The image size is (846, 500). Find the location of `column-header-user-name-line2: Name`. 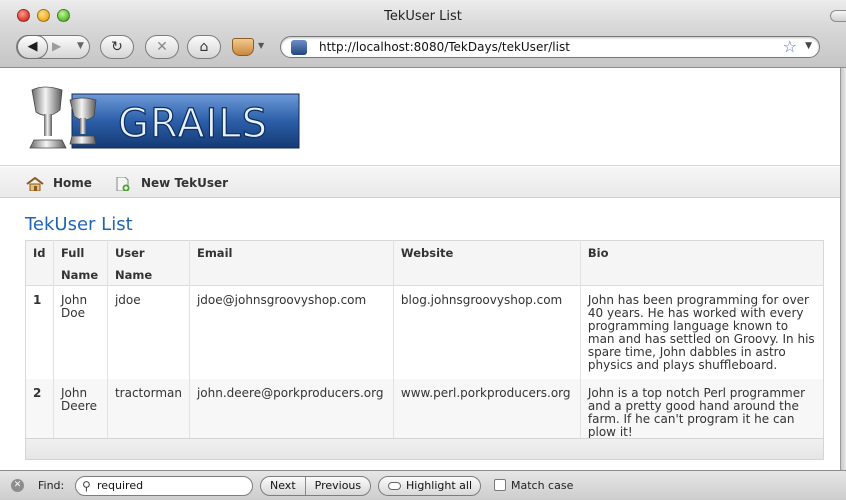

column-header-user-name-line2: Name is located at coordinates (148, 274).